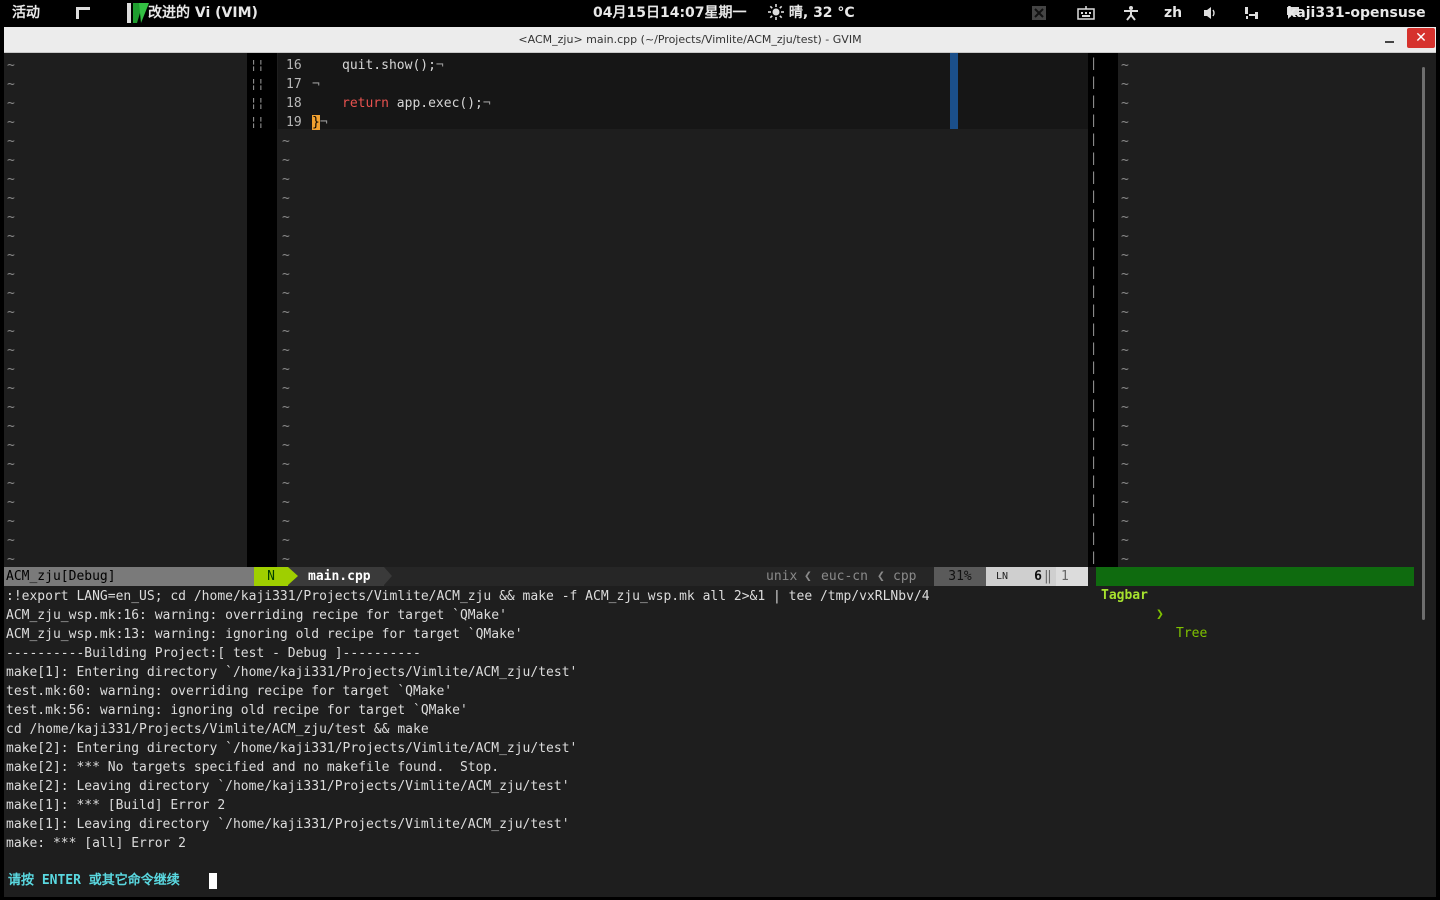 This screenshot has width=1440, height=900. What do you see at coordinates (1086, 13) in the screenshot?
I see `keyboard-icon` at bounding box center [1086, 13].